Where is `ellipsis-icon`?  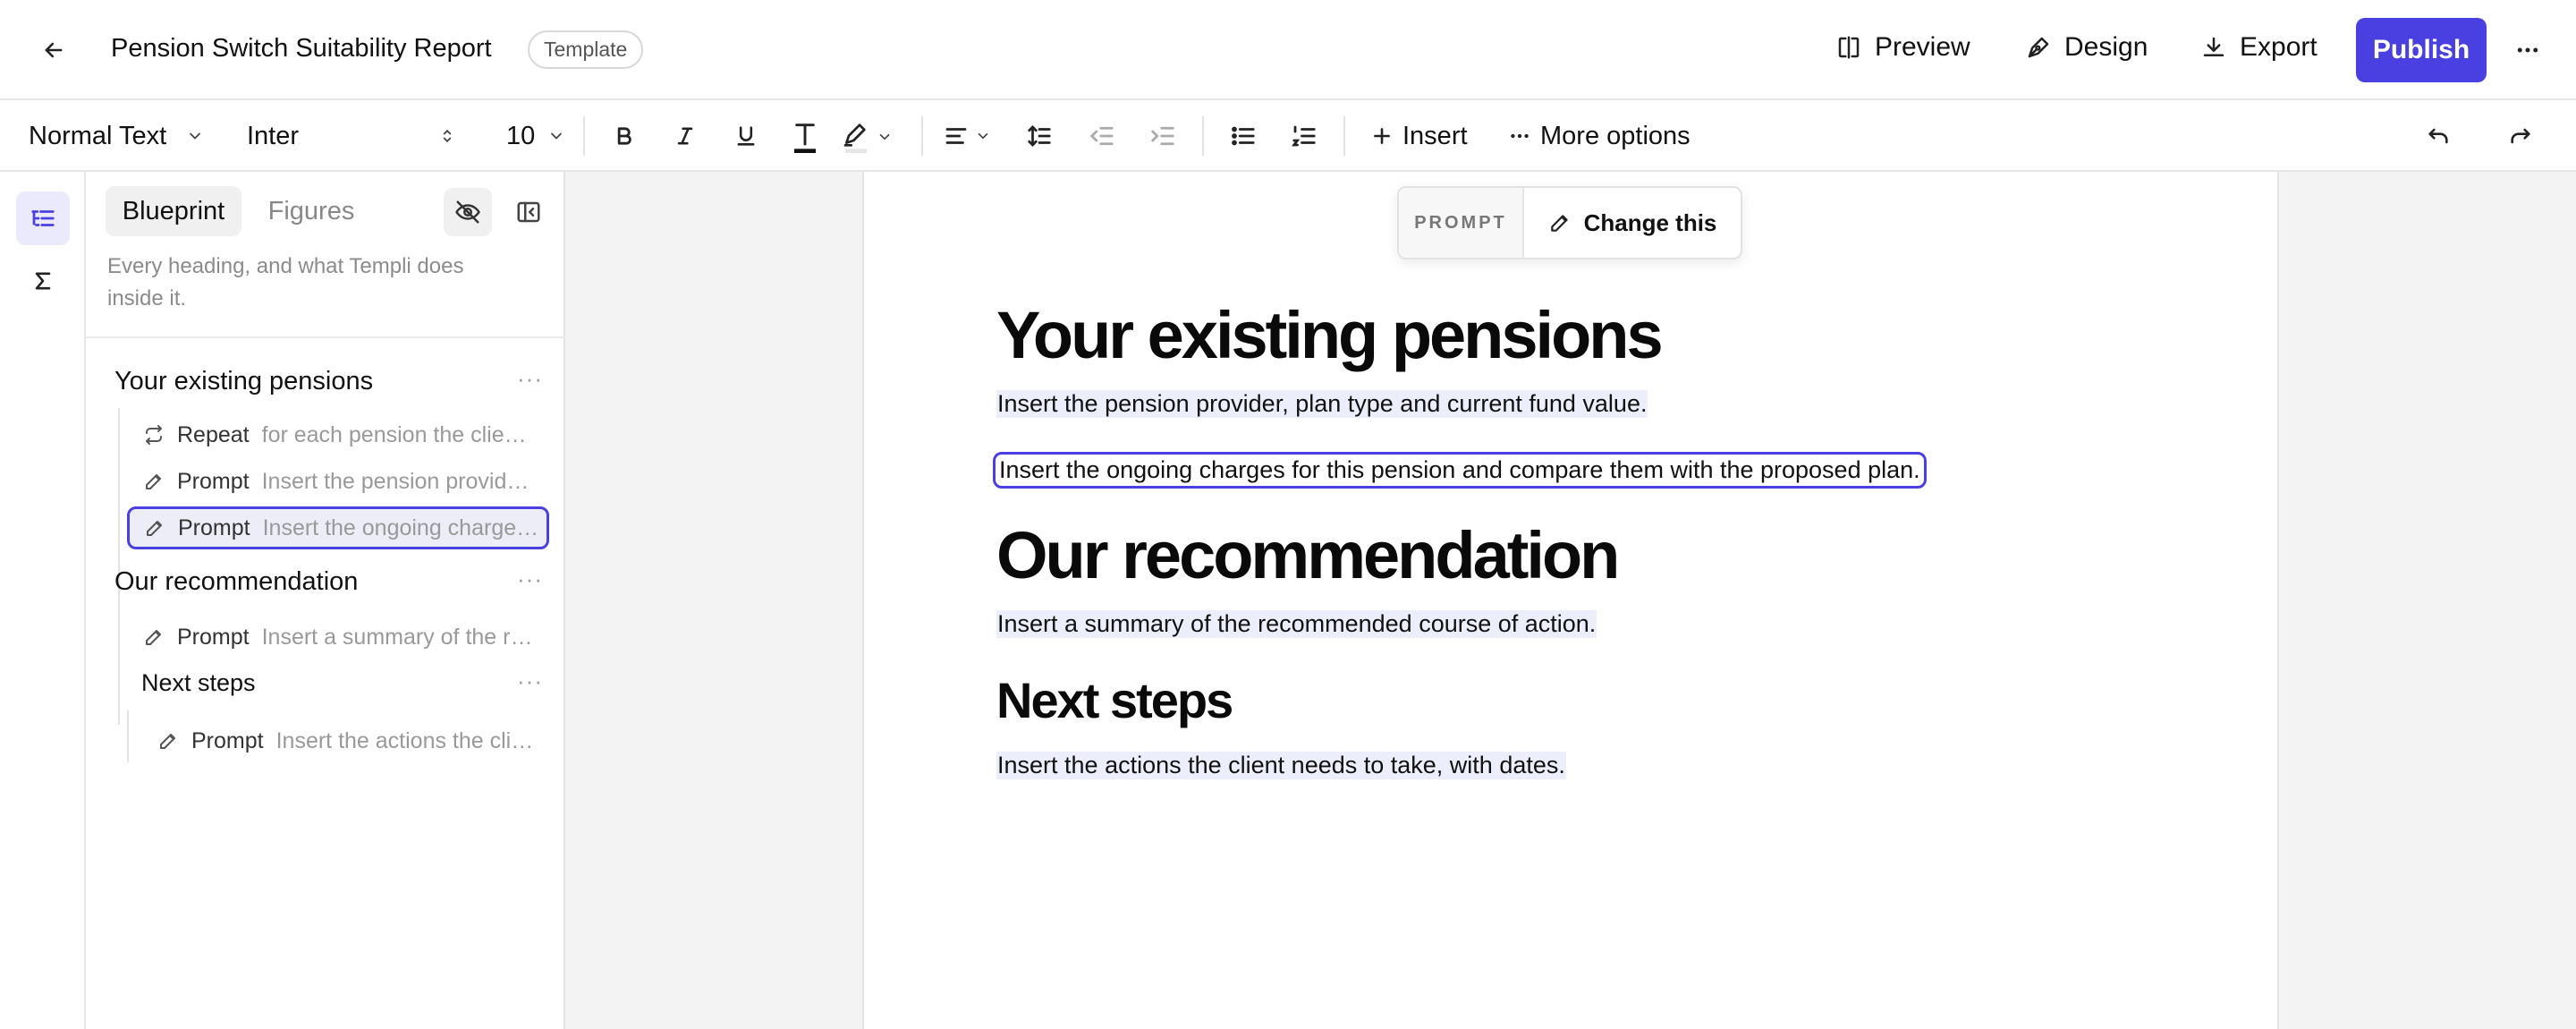 ellipsis-icon is located at coordinates (1519, 136).